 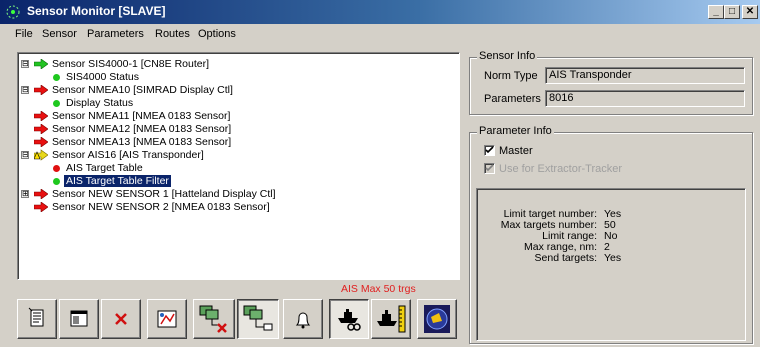 I want to click on ship-search-icon, so click(x=349, y=320).